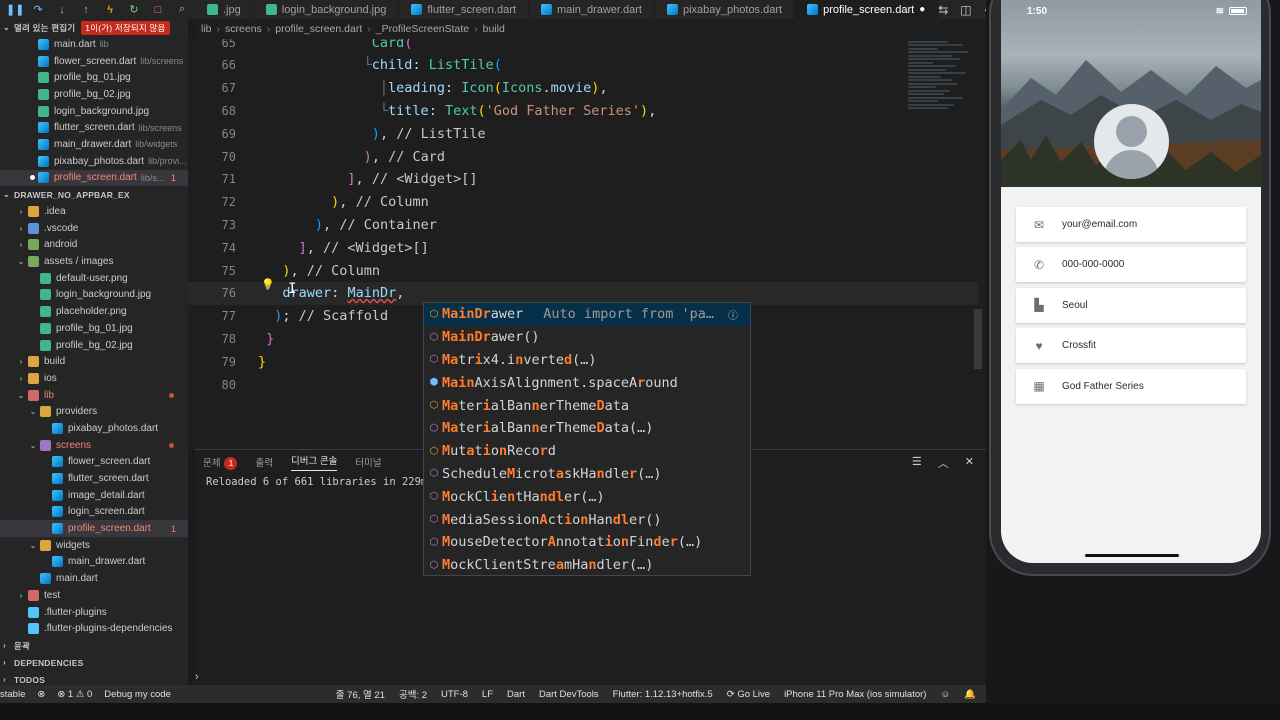 The width and height of the screenshot is (1280, 720). What do you see at coordinates (587, 405) in the screenshot?
I see `suggestion-item: ⬡ MaterialBannerThemeData` at bounding box center [587, 405].